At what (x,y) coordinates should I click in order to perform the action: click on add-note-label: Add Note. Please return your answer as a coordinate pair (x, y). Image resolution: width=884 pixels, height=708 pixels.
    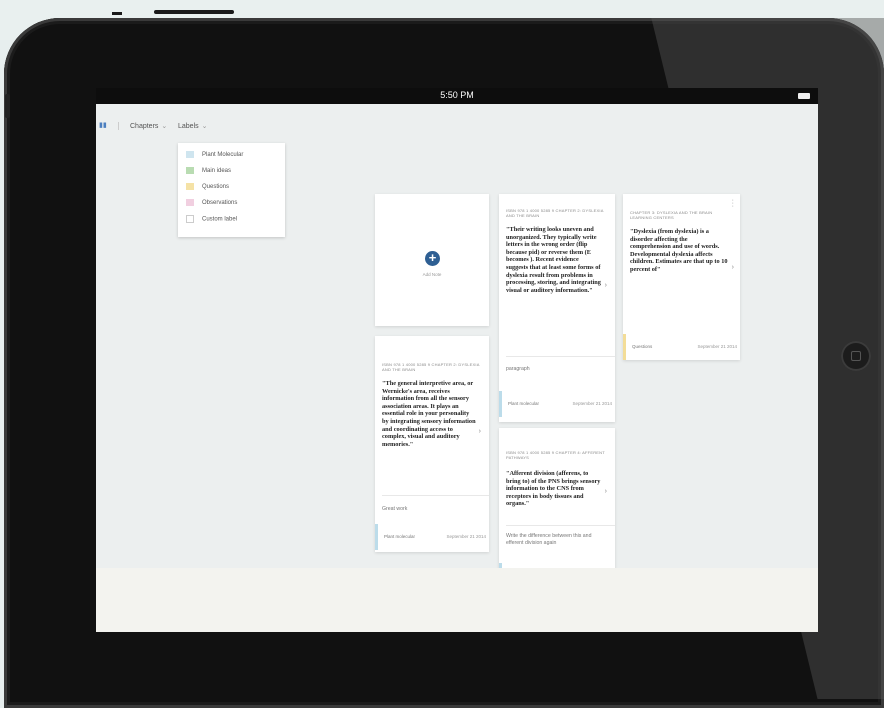
    Looking at the image, I should click on (432, 274).